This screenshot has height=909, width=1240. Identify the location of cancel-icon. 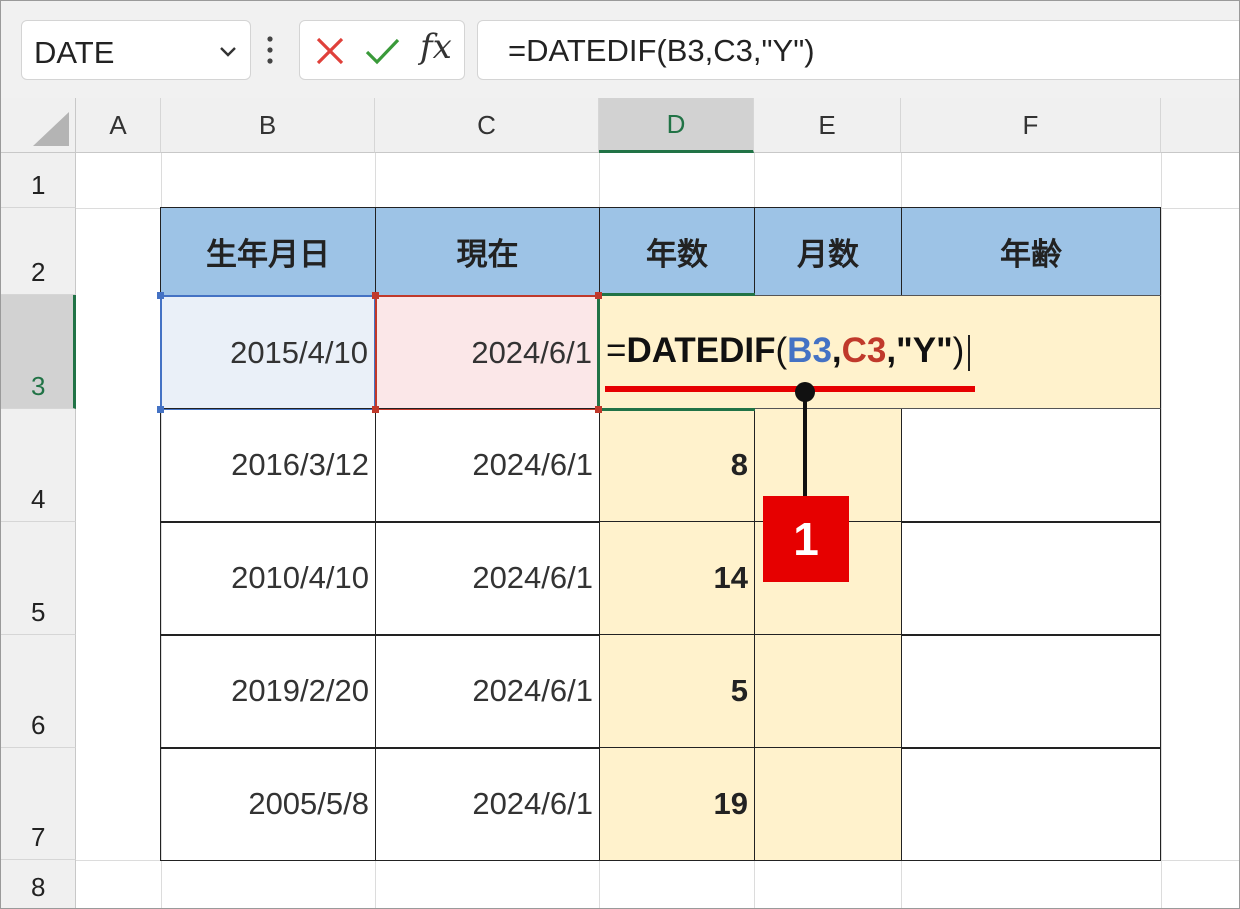
(330, 51).